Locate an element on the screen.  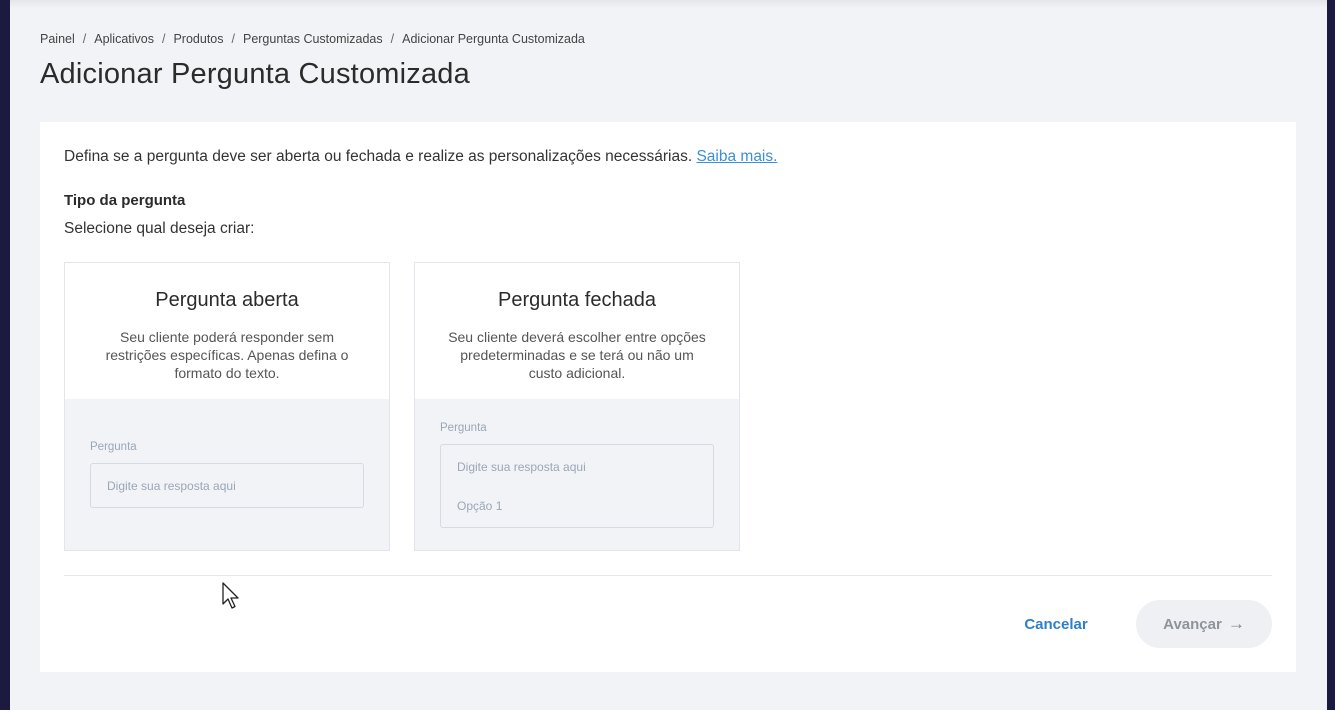
card-preview: Pergunta Digite sua resposta aqui is located at coordinates (227, 474).